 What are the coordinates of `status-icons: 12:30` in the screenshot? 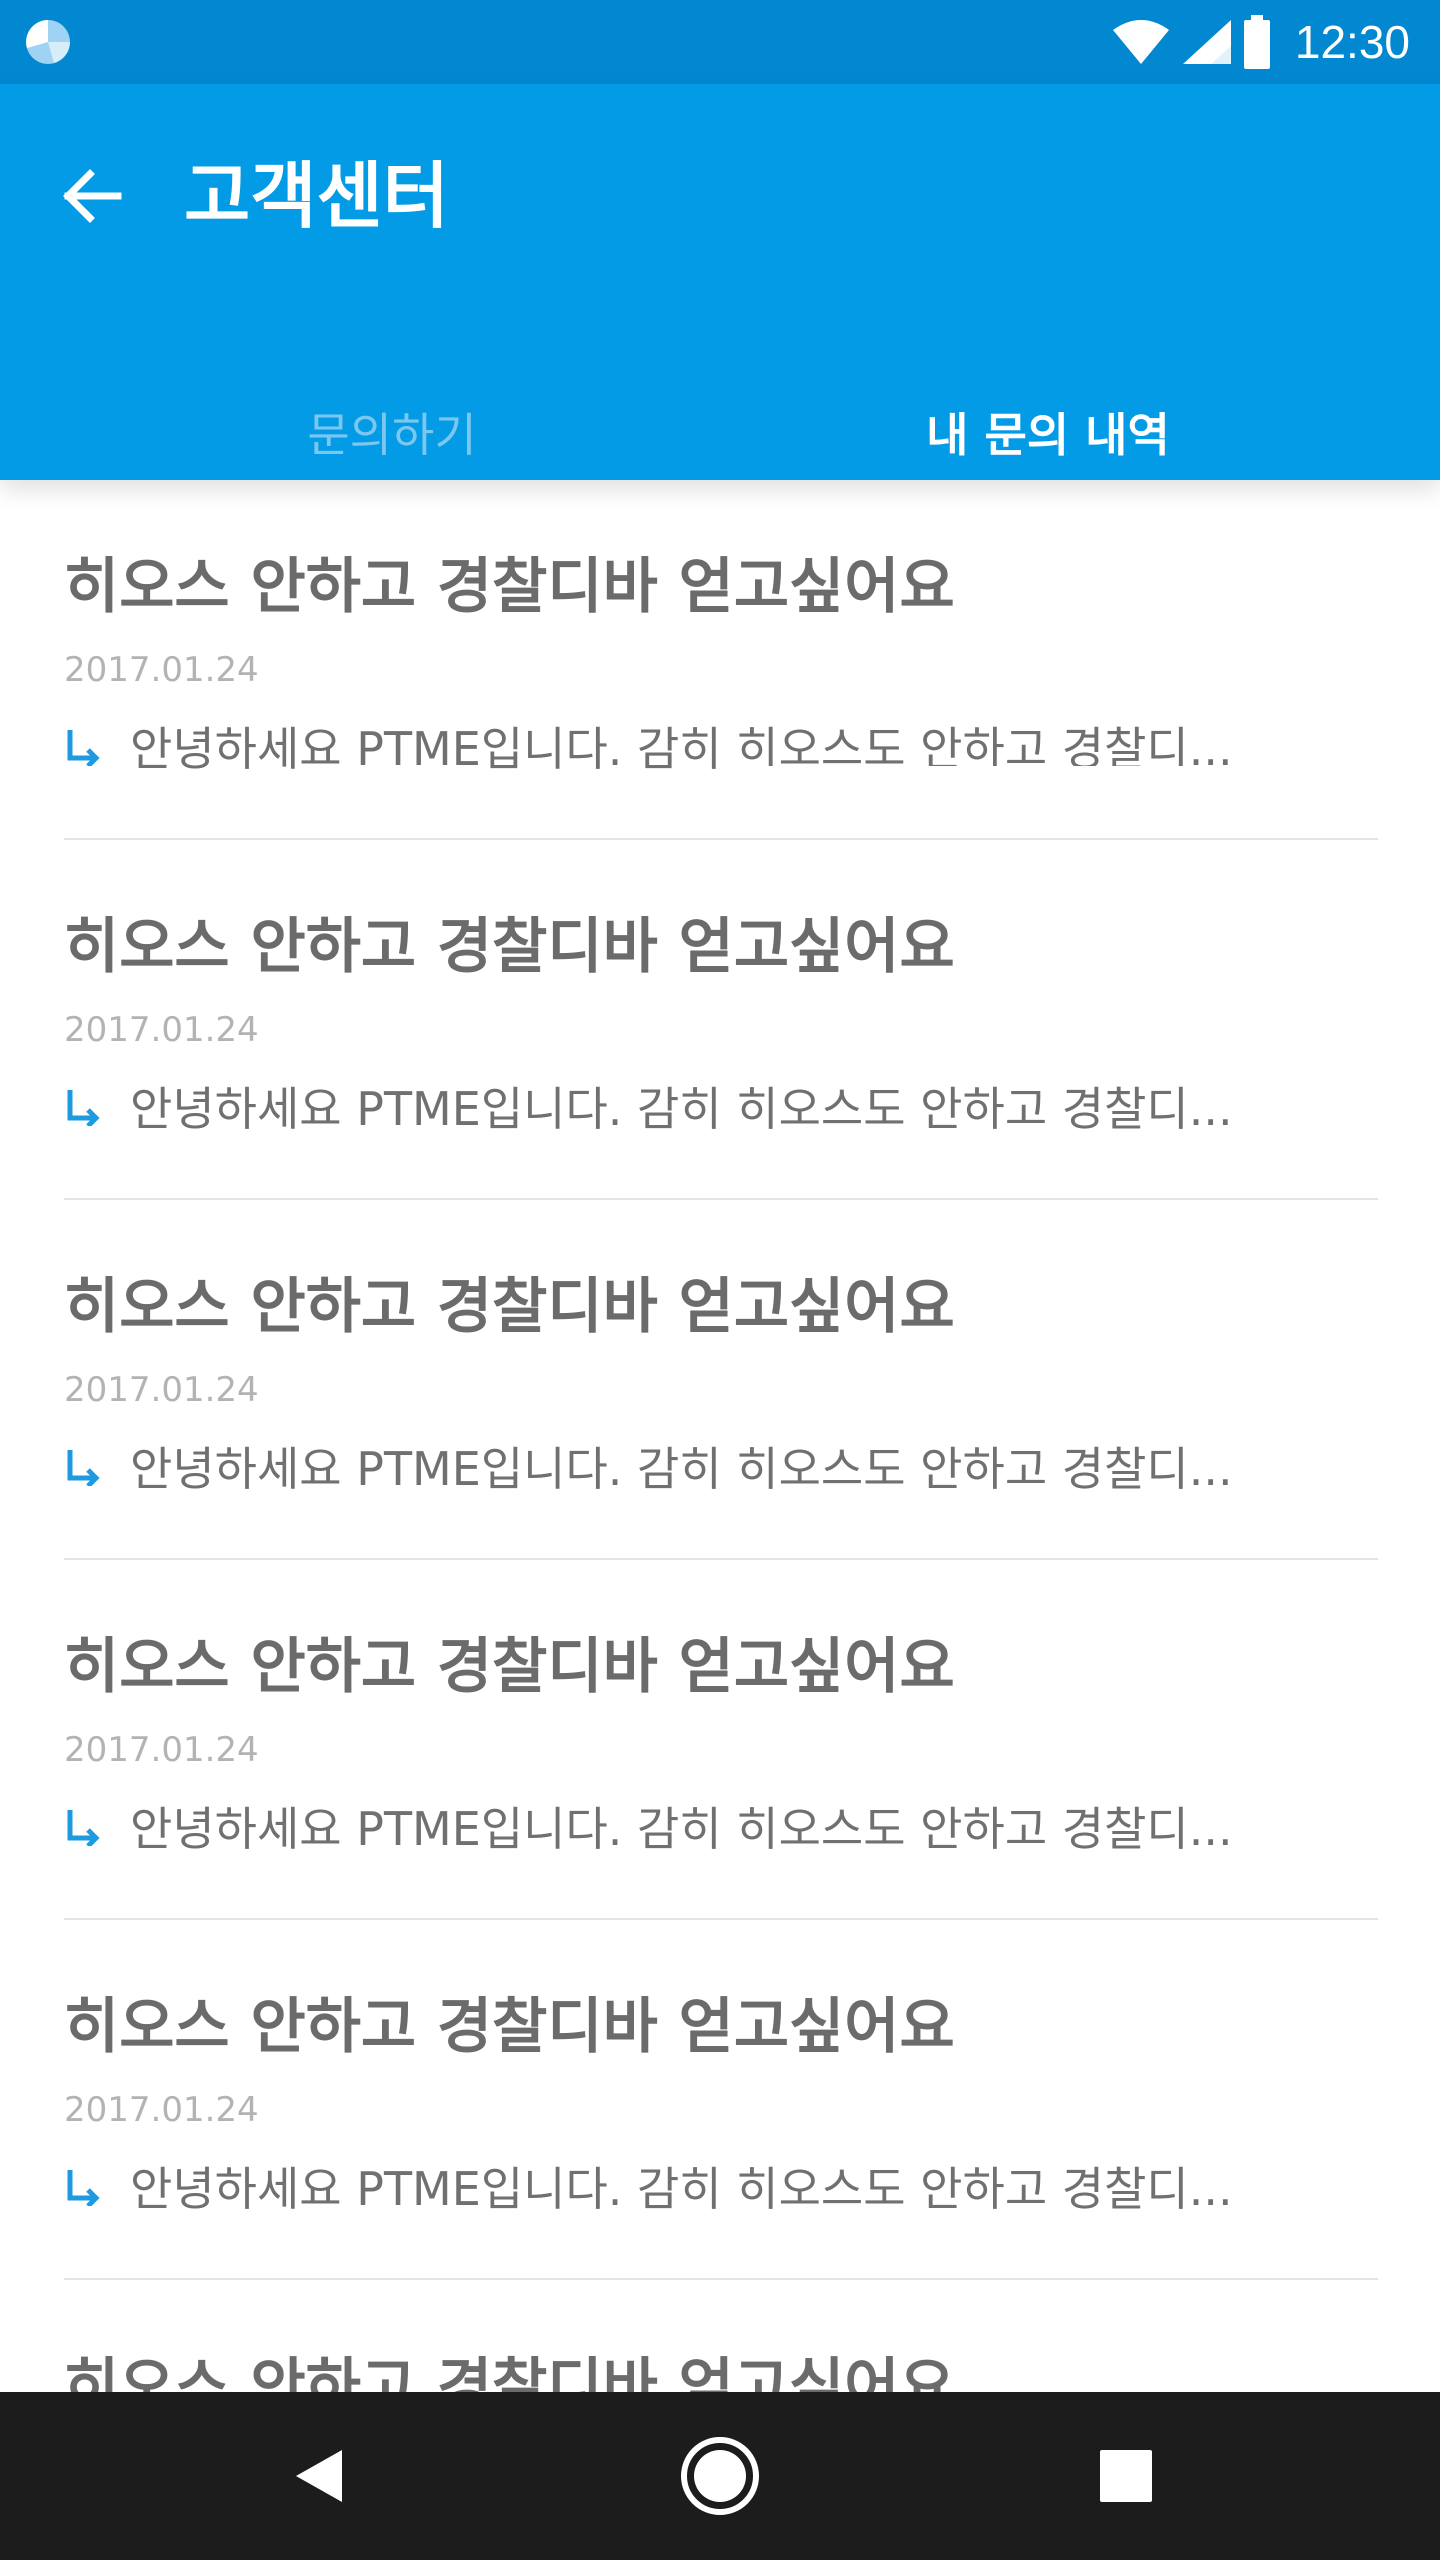 It's located at (1260, 42).